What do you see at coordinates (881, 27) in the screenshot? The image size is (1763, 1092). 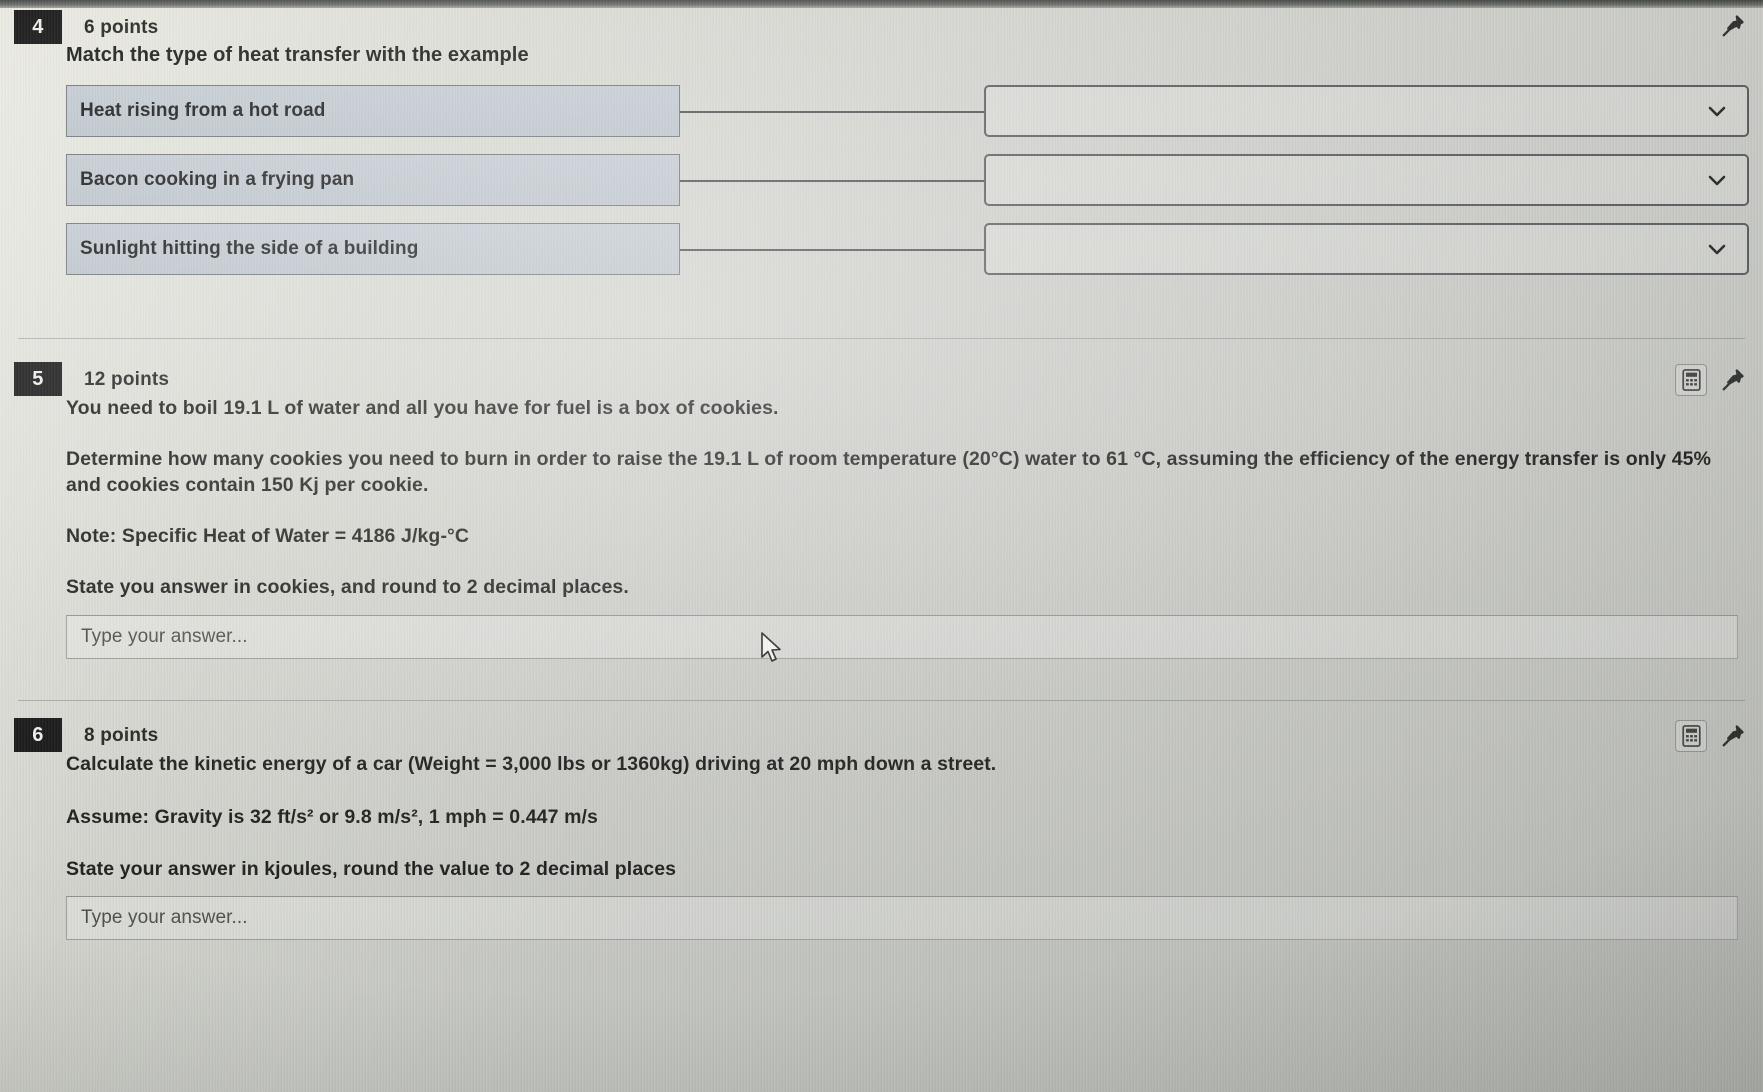 I see `question-4-header: 4 6 points` at bounding box center [881, 27].